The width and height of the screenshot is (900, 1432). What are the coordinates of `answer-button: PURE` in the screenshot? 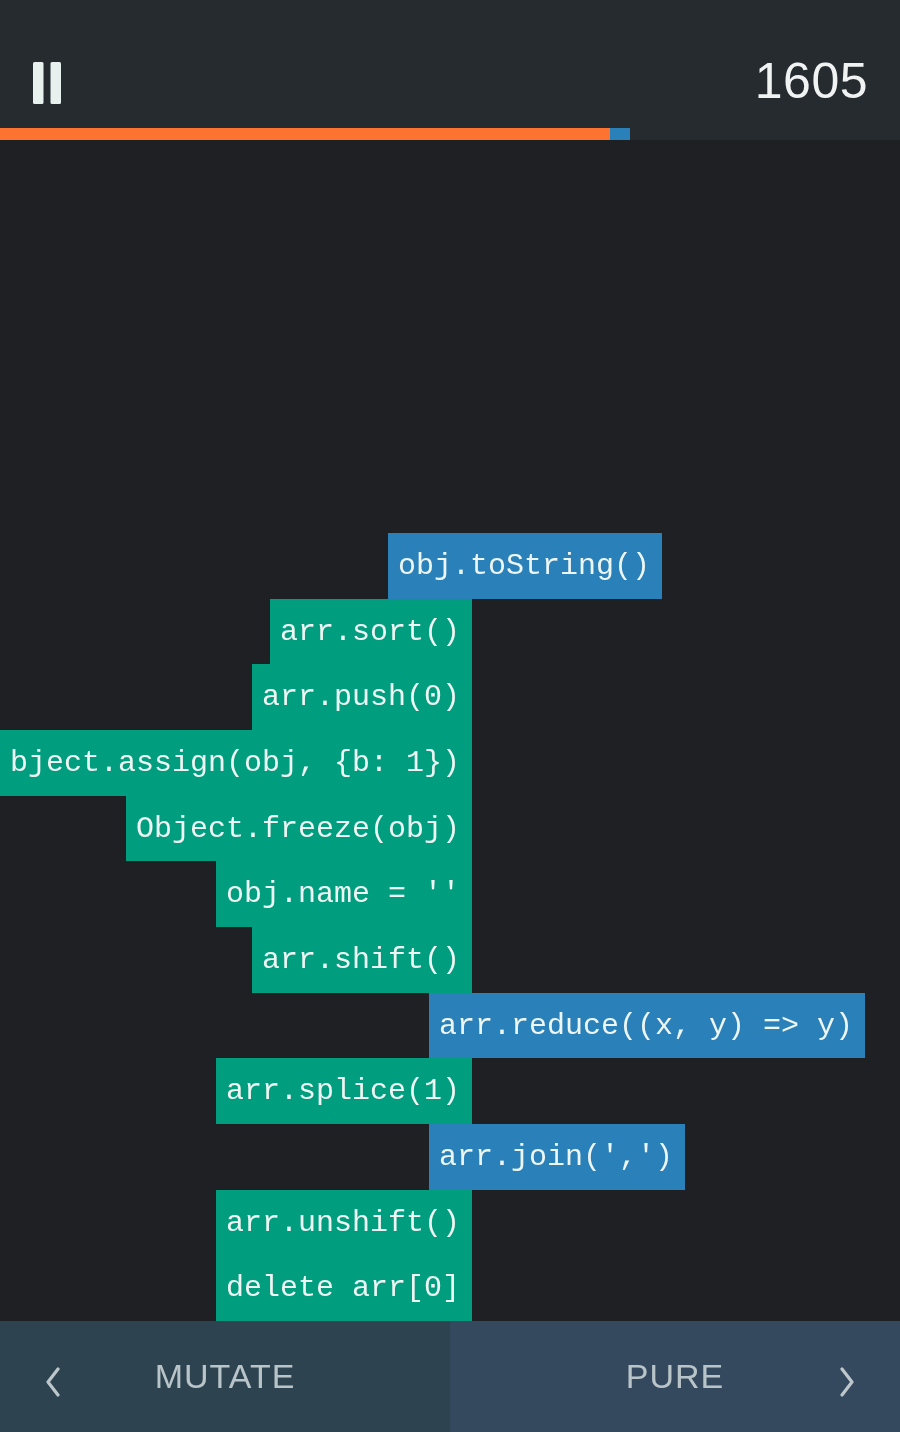 It's located at (675, 1376).